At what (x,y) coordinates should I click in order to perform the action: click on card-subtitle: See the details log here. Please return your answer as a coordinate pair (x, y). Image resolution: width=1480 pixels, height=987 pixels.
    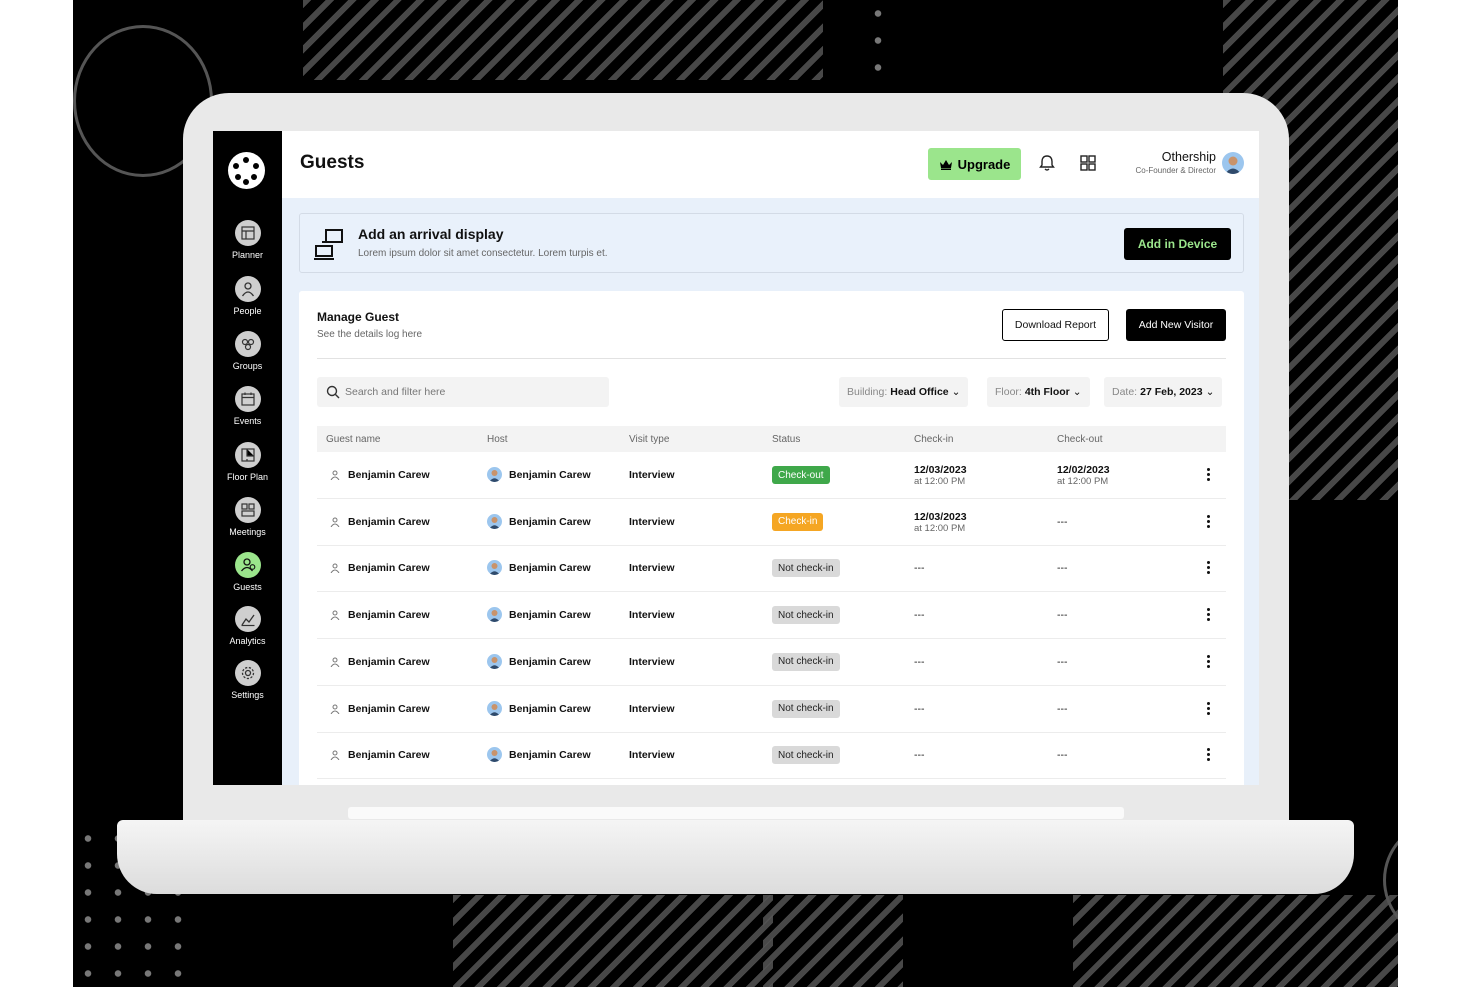
    Looking at the image, I should click on (370, 334).